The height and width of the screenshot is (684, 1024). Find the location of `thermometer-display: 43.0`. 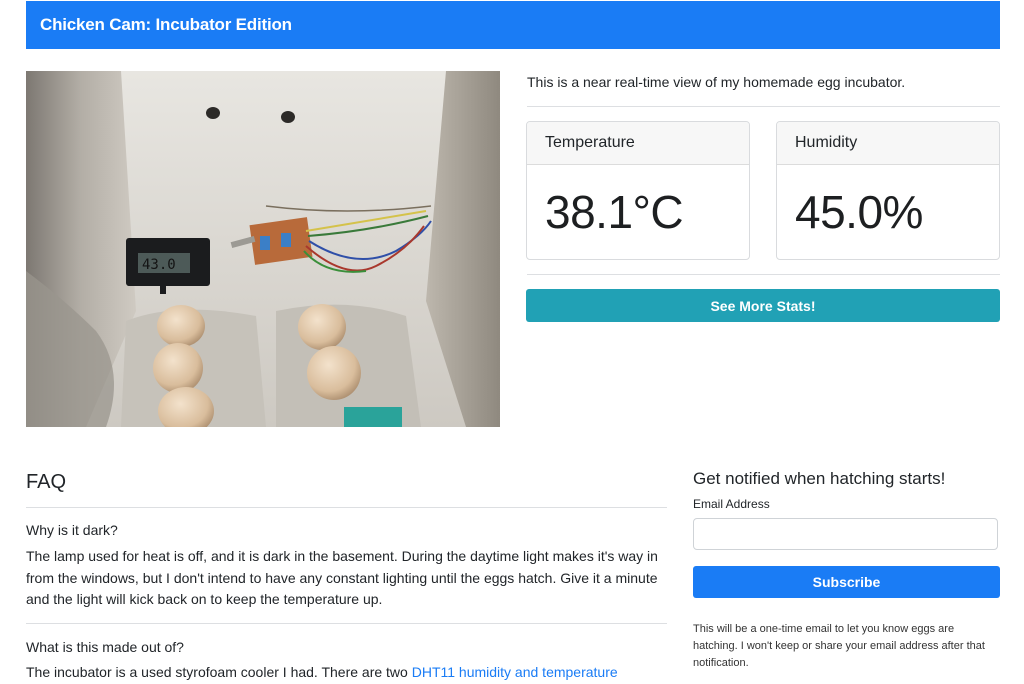

thermometer-display: 43.0 is located at coordinates (159, 265).